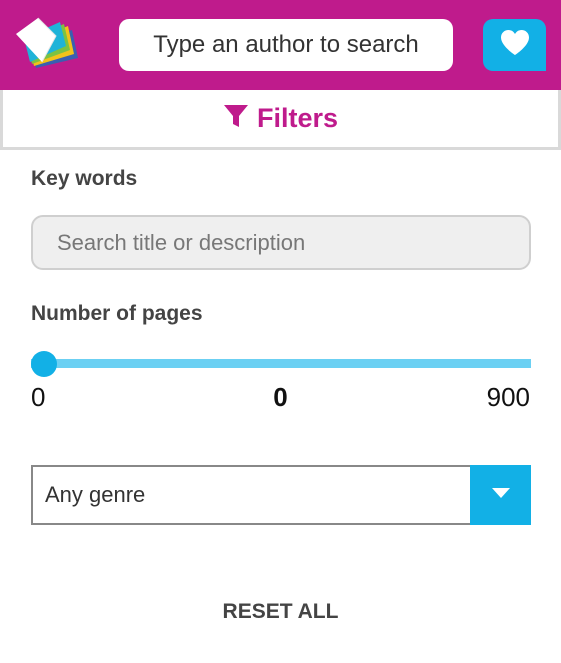  I want to click on caret-down-icon, so click(500, 495).